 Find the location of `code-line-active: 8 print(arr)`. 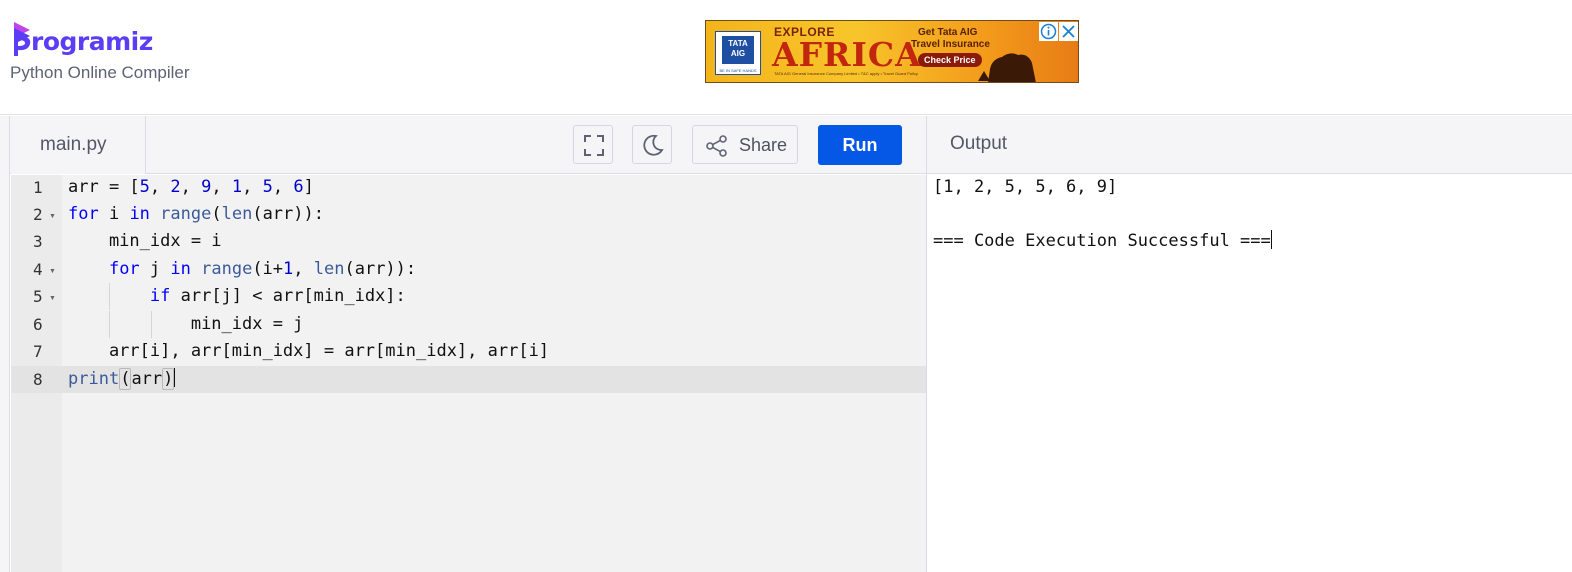

code-line-active: 8 print(arr) is located at coordinates (468, 379).